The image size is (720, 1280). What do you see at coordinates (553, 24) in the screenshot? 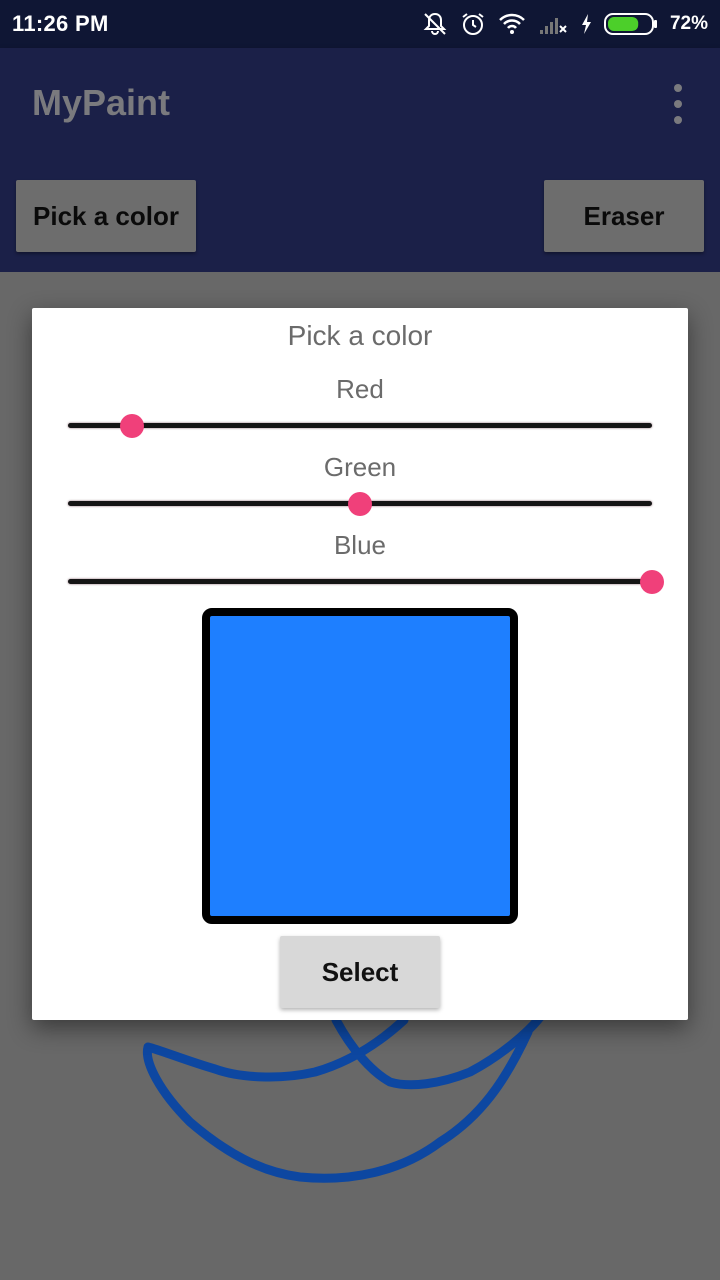
I see `cell-signal-icon` at bounding box center [553, 24].